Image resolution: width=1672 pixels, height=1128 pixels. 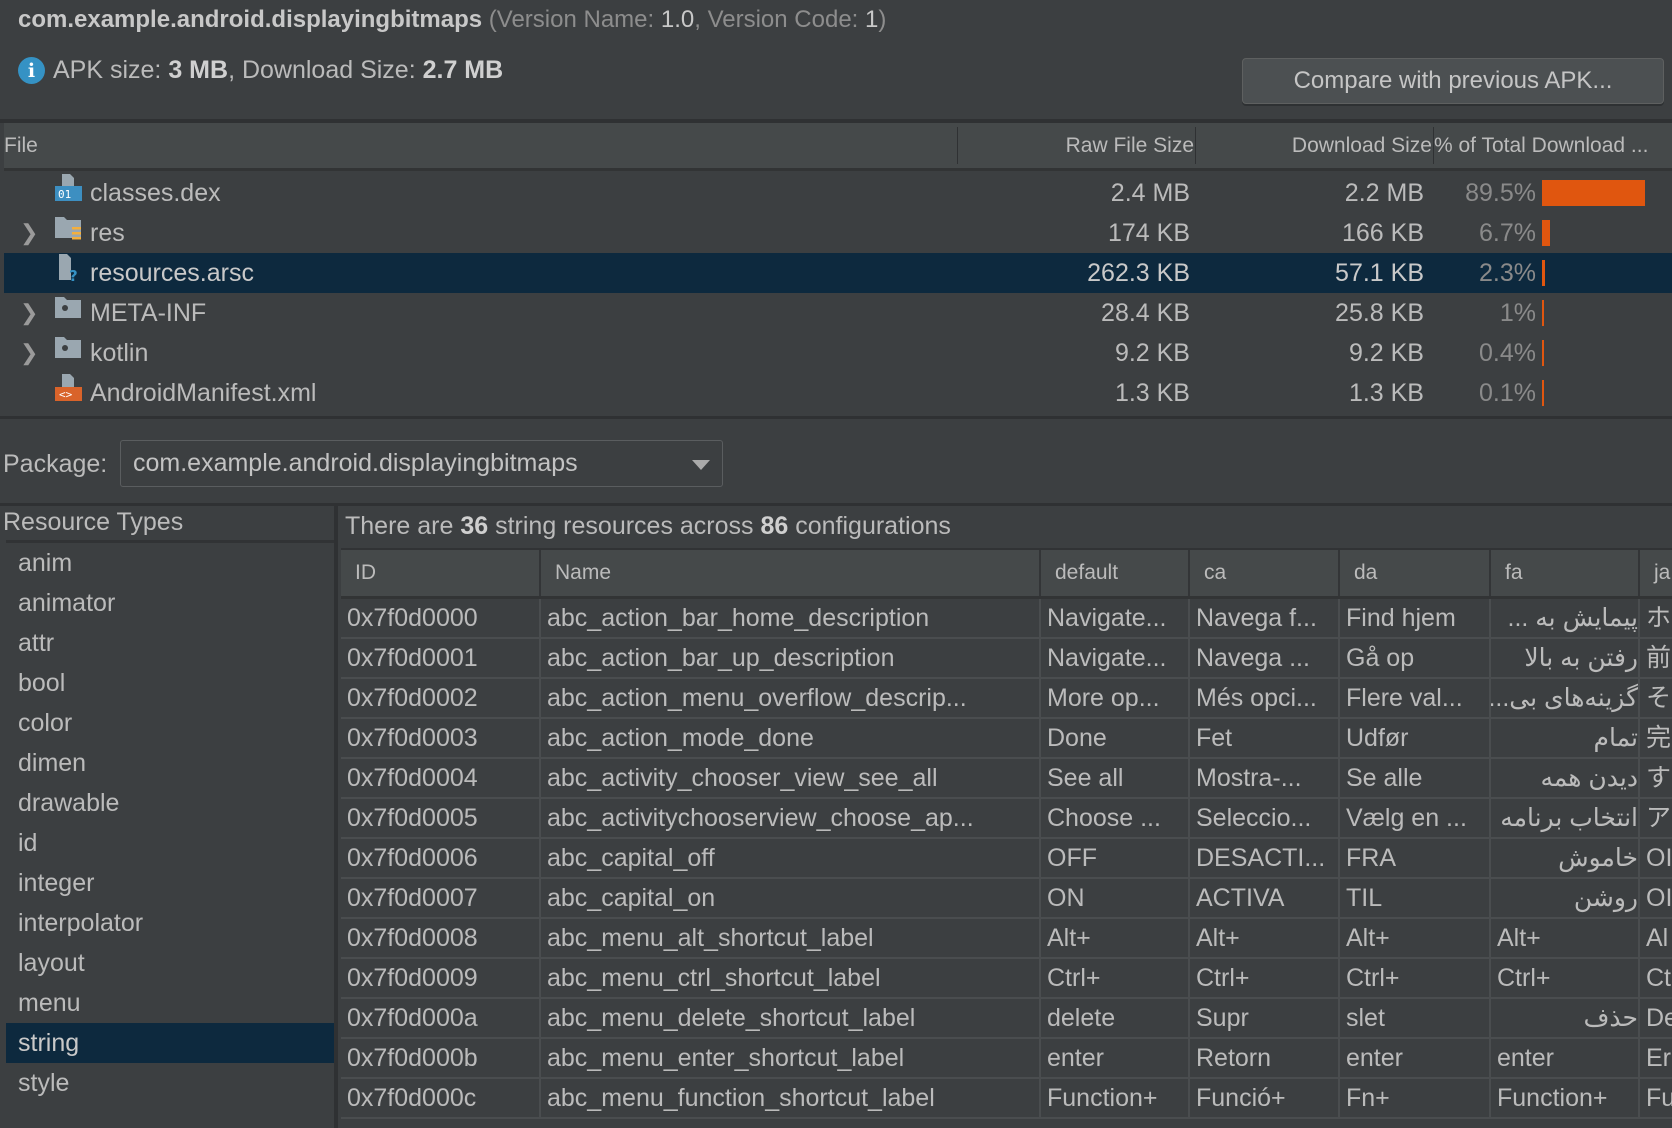 I want to click on column-header-id: ID, so click(x=441, y=573).